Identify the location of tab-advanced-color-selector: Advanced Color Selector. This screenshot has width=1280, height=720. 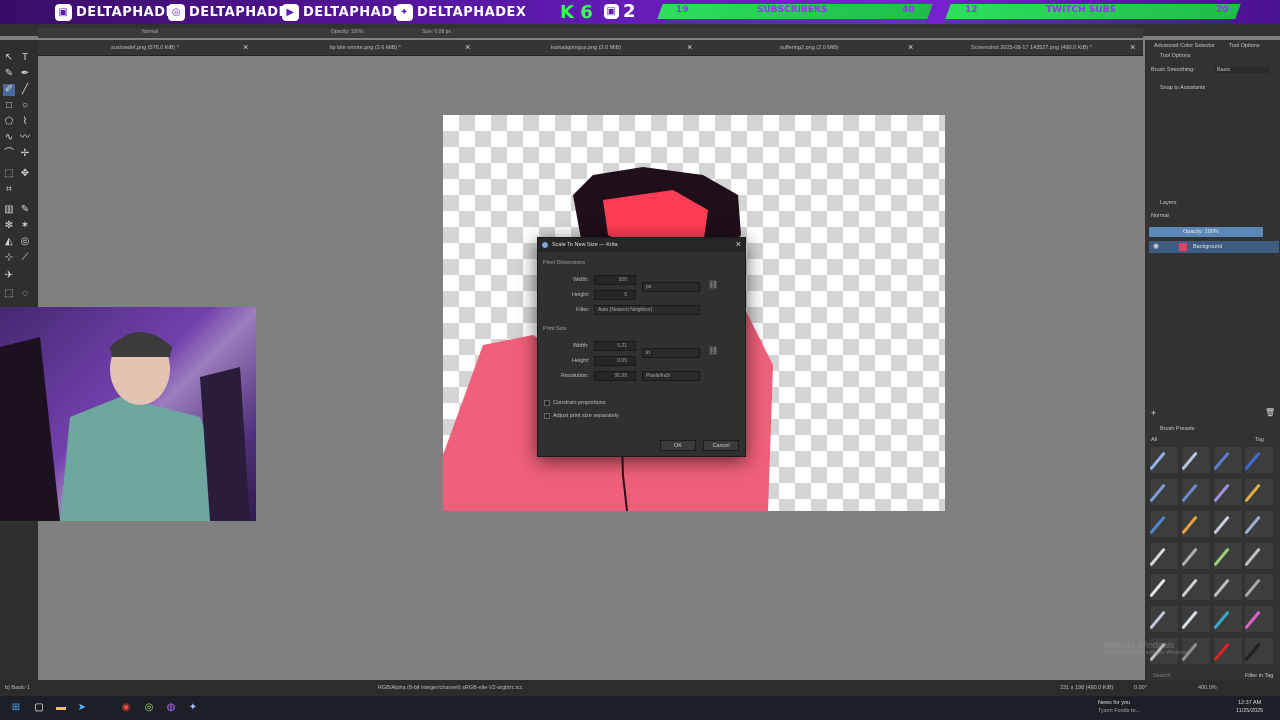
(1184, 46).